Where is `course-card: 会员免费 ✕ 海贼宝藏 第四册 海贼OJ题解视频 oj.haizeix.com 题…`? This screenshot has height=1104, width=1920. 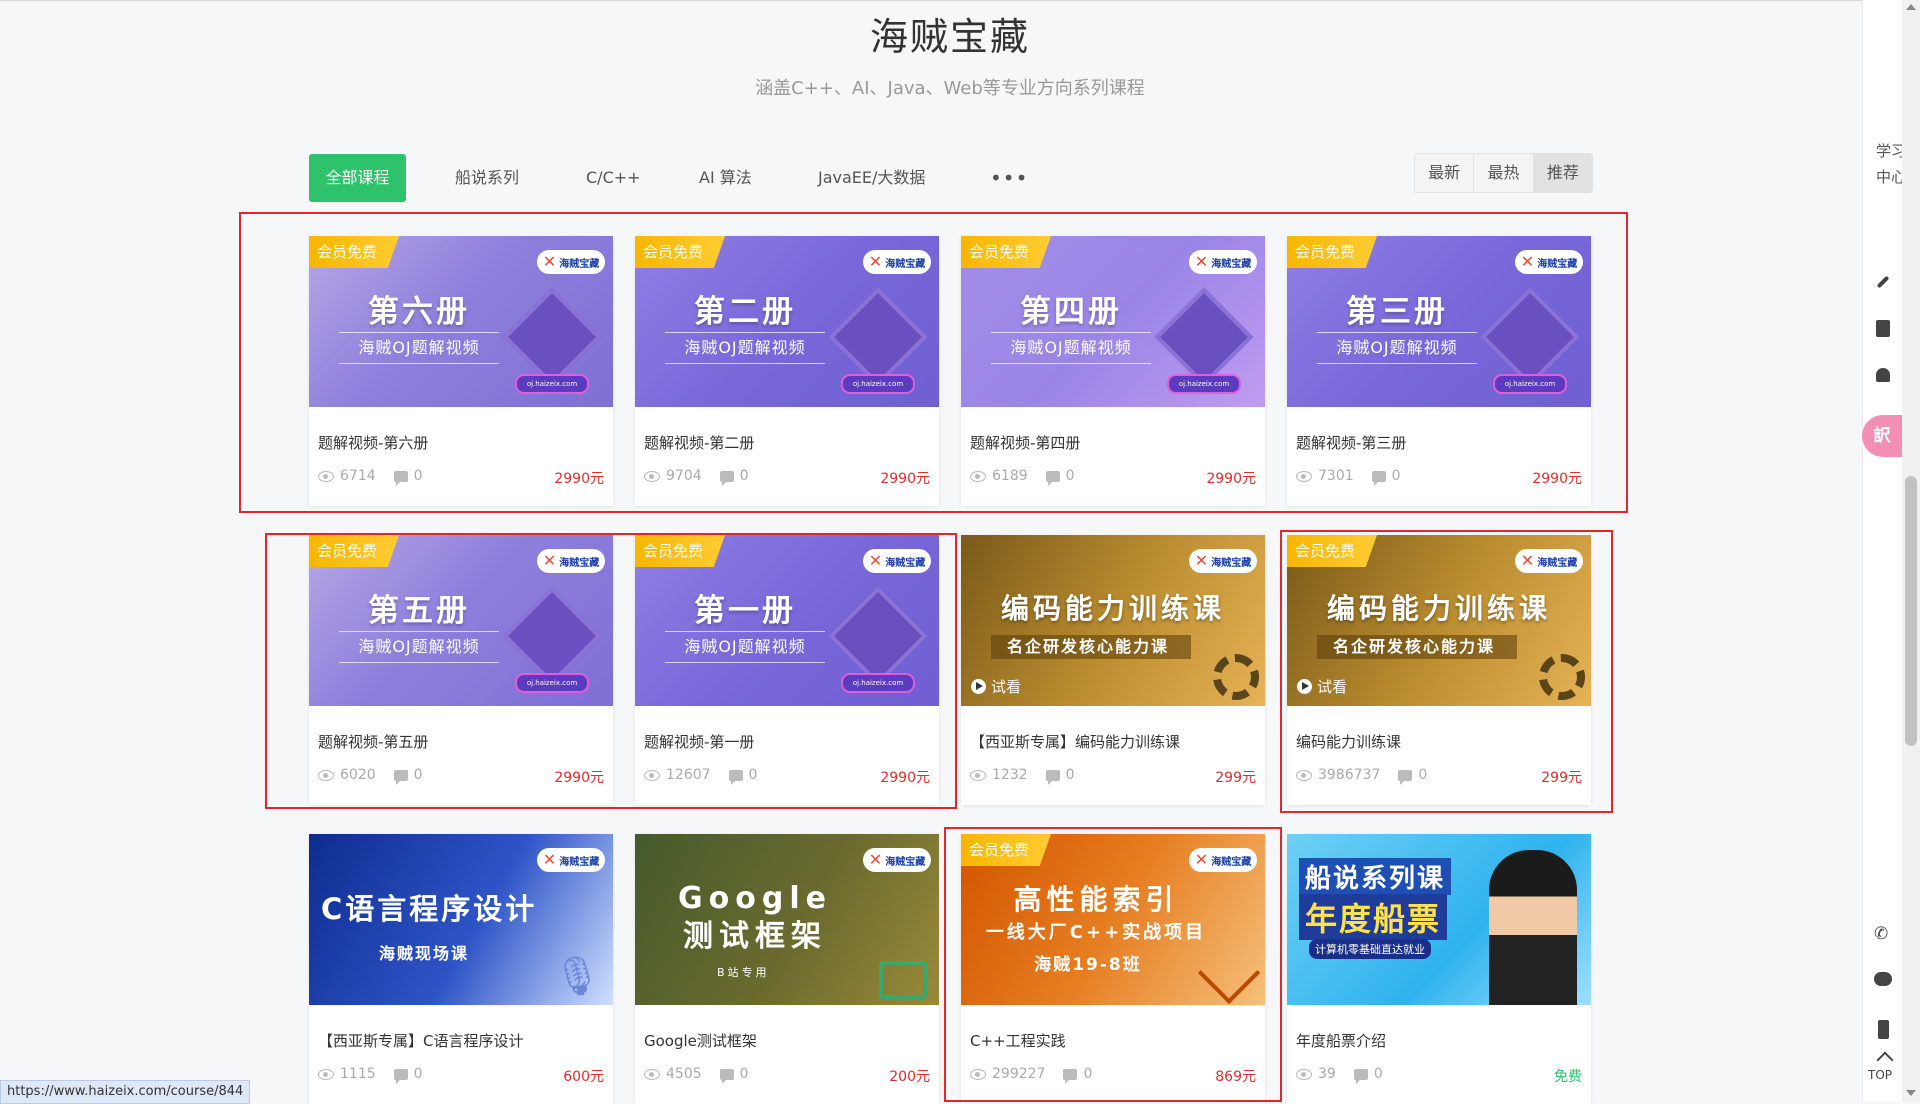
course-card: 会员免费 ✕ 海贼宝藏 第四册 海贼OJ题解视频 oj.haizeix.com 题… is located at coordinates (1113, 371).